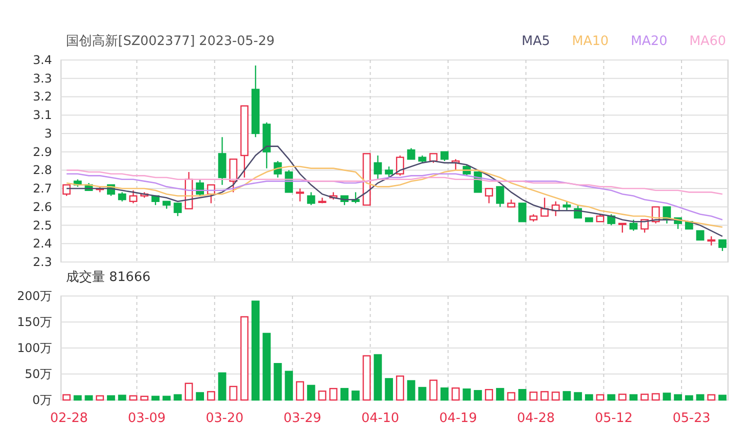  Describe the element at coordinates (42, 170) in the screenshot. I see `axis-label: 2.8` at that location.